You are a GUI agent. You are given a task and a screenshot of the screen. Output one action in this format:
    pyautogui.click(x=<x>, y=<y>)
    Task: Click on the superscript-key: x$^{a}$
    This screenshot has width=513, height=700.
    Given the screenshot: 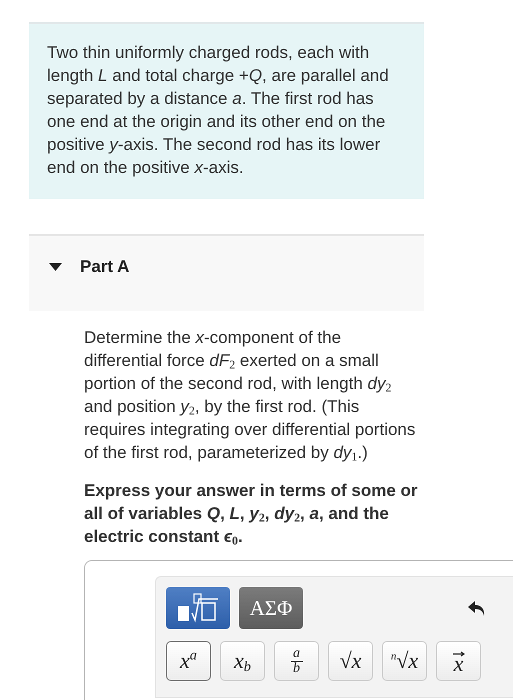 What is the action you would take?
    pyautogui.click(x=188, y=661)
    